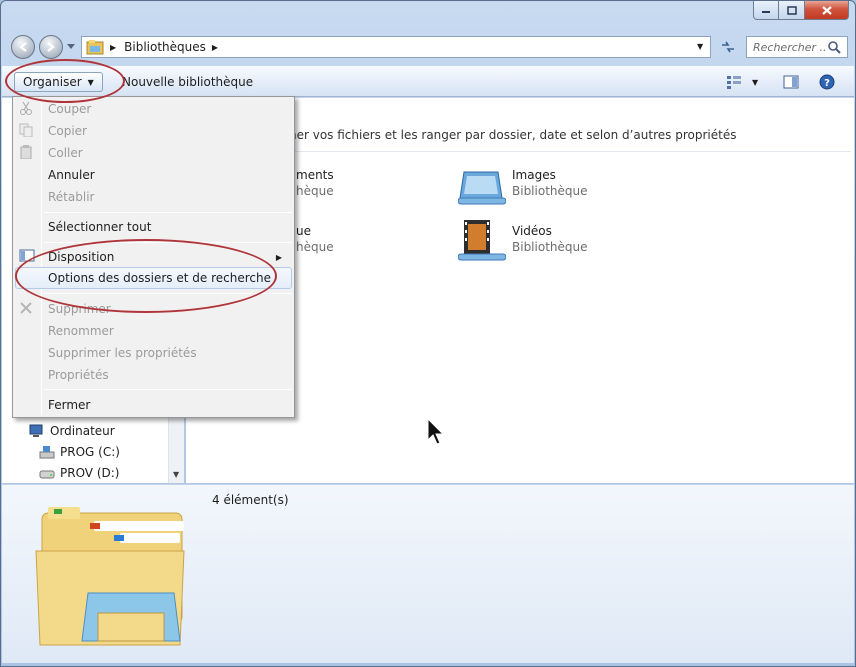 This screenshot has width=856, height=667. I want to click on drive-icon, so click(47, 474).